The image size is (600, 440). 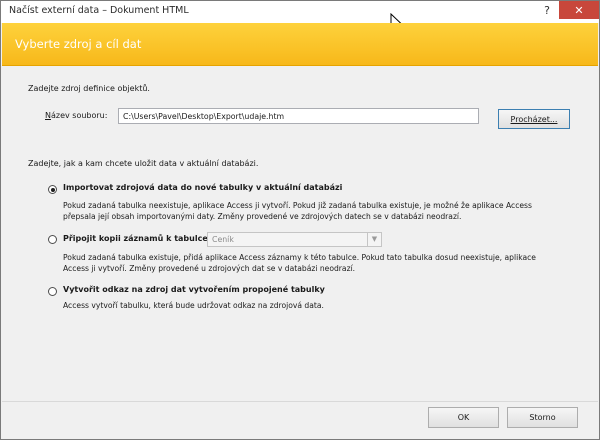 I want to click on file-path-input, so click(x=298, y=116).